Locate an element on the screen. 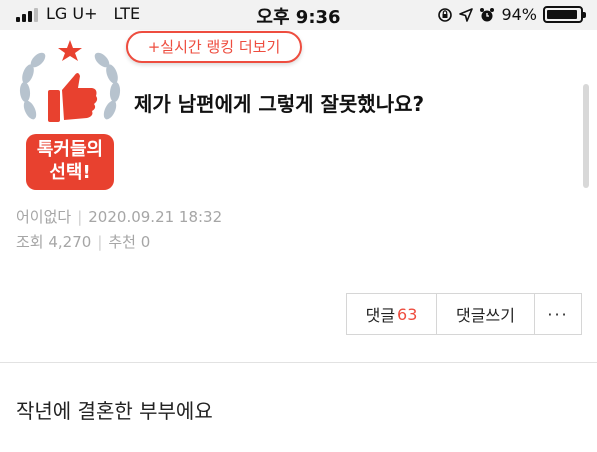 Image resolution: width=597 pixels, height=452 pixels. post-body: 작년에 결혼한 부부에요 is located at coordinates (114, 411).